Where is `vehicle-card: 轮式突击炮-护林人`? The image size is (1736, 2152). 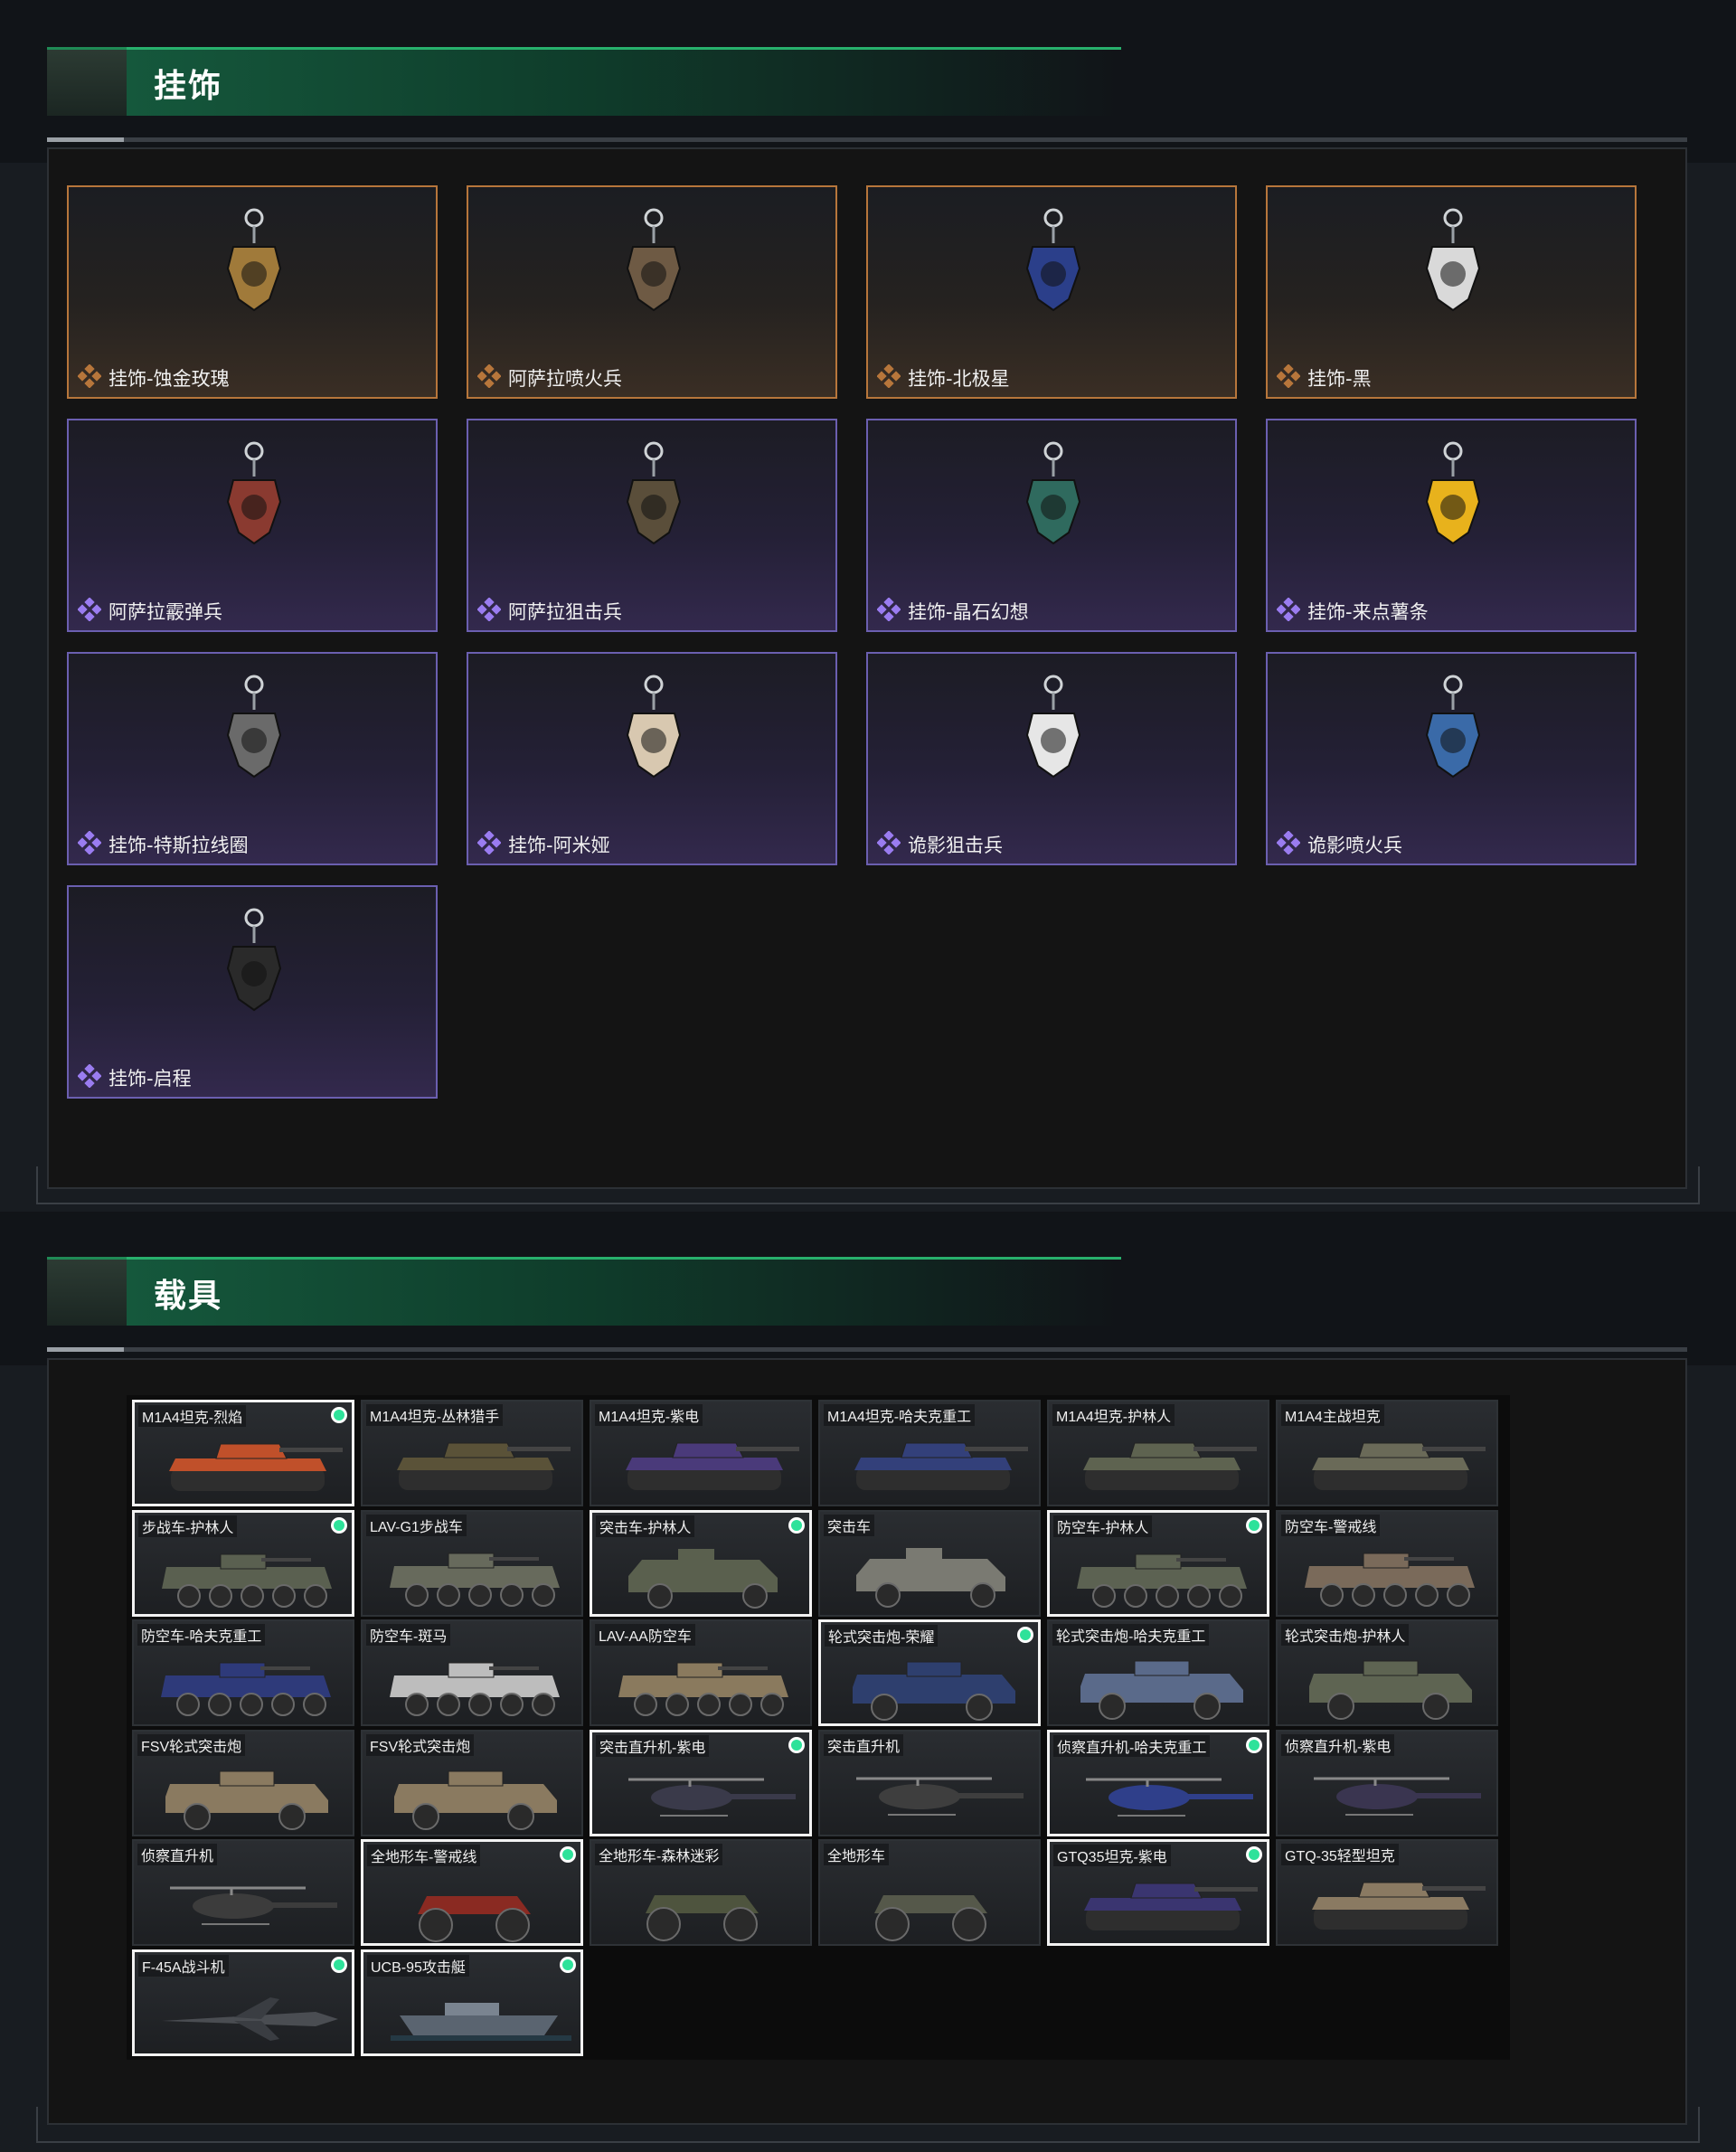
vehicle-card: 轮式突击炮-护林人 is located at coordinates (1387, 1673).